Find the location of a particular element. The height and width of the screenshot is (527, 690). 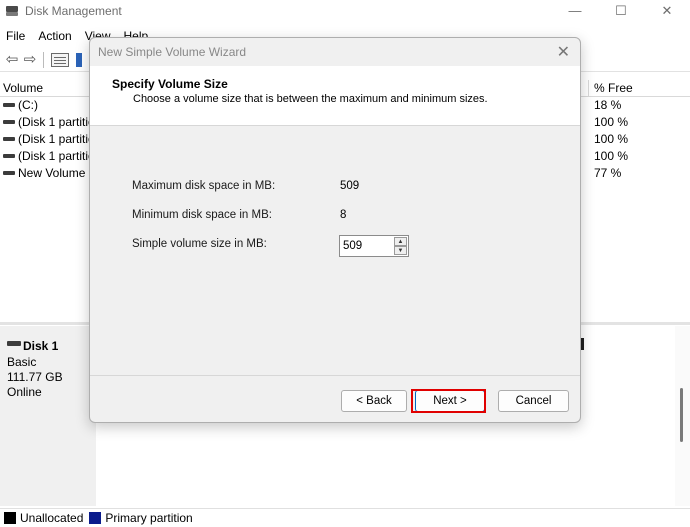

volume-name: New Volume ( is located at coordinates (55, 173).